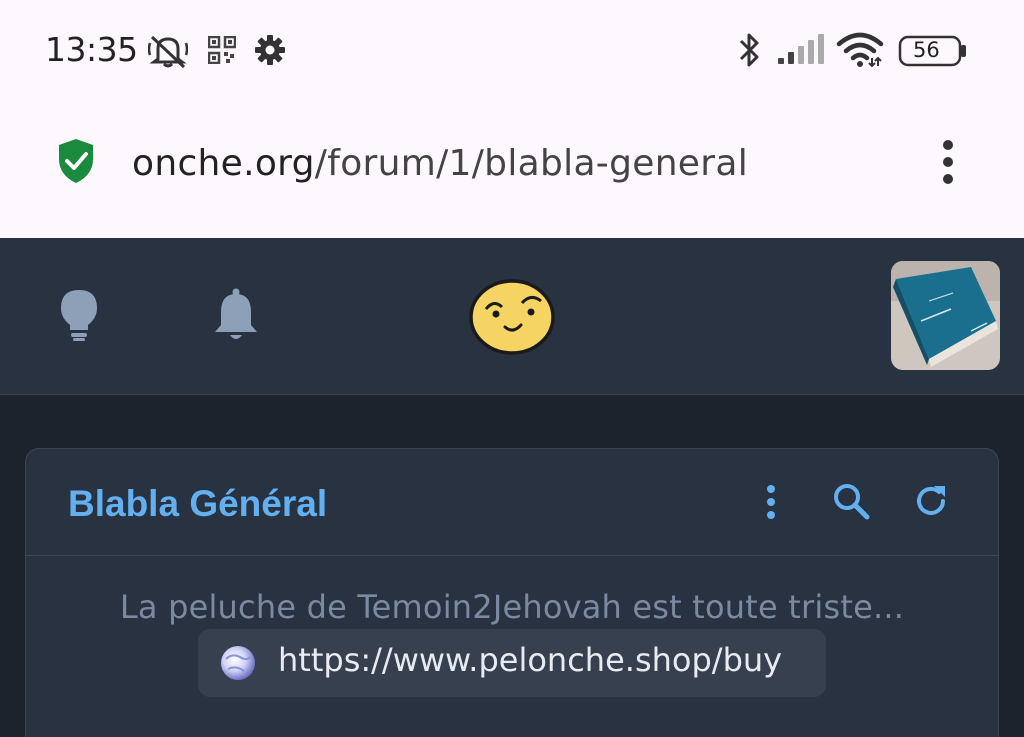 The image size is (1024, 737). Describe the element at coordinates (76, 161) in the screenshot. I see `shield-check-icon` at that location.